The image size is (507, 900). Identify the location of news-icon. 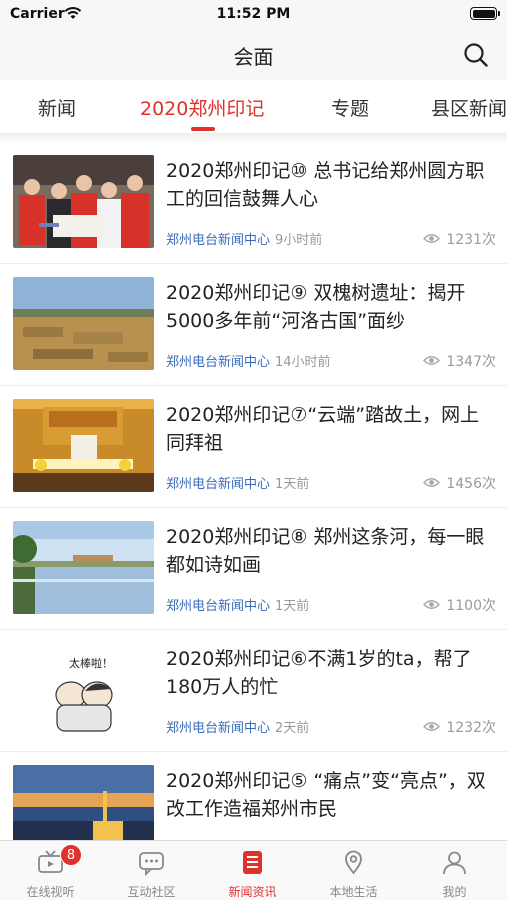
(252, 862).